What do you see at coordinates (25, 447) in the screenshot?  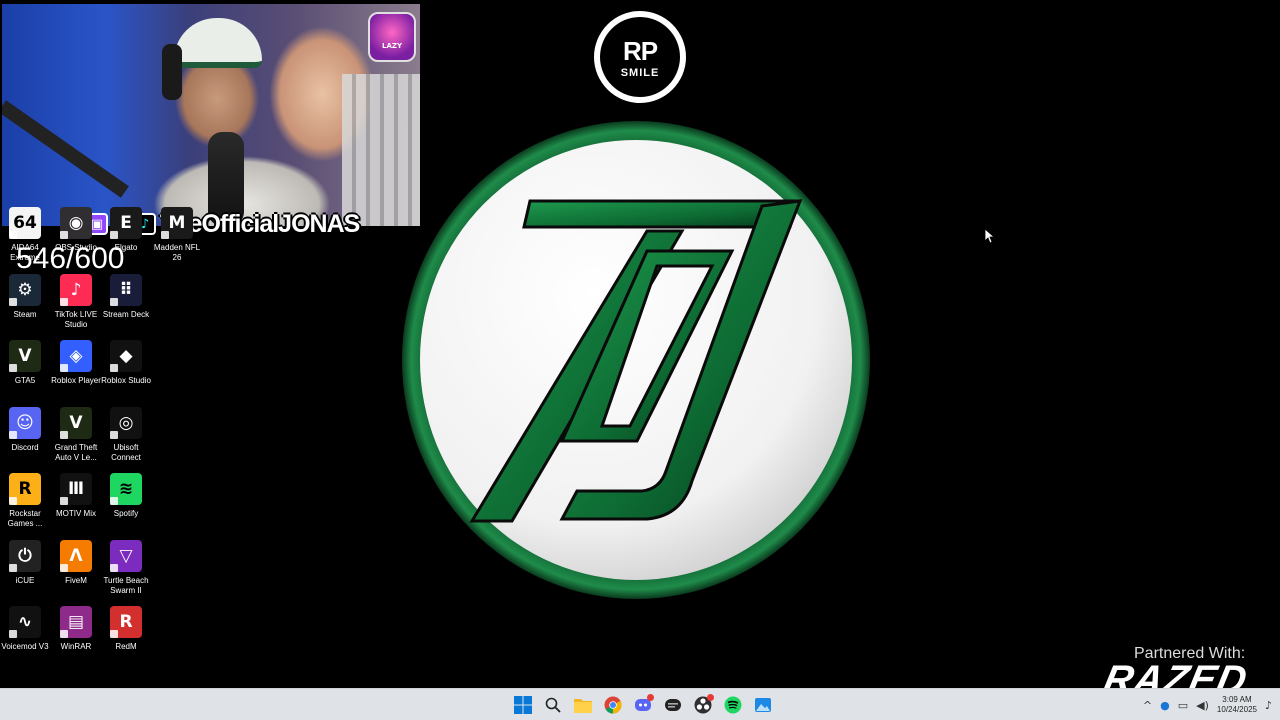 I see `desktop-icon-label: Discord` at bounding box center [25, 447].